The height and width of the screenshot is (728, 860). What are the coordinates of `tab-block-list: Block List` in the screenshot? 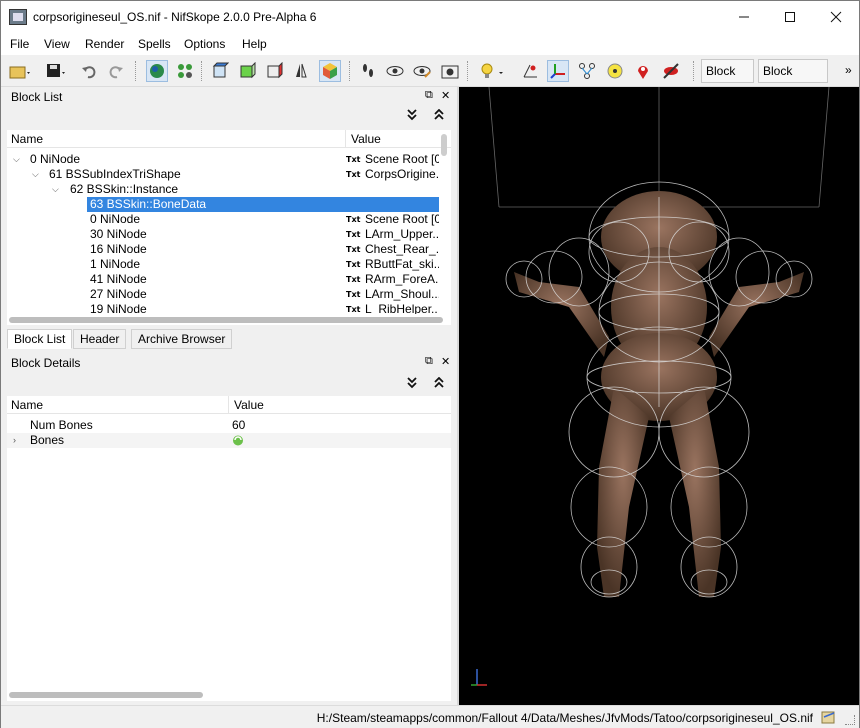 It's located at (40, 339).